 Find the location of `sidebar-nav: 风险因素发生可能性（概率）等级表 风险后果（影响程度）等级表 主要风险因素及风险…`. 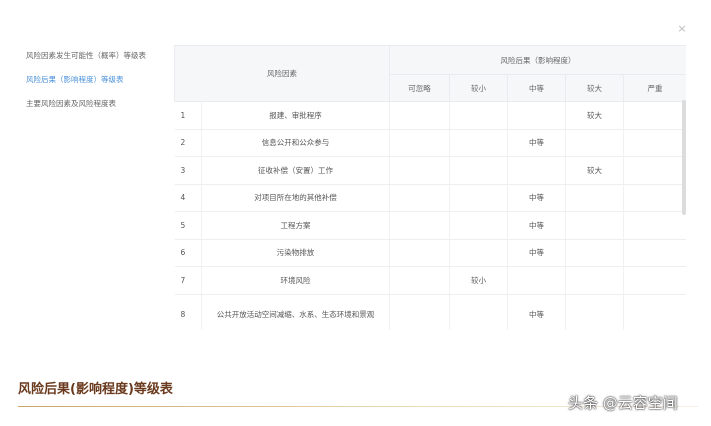

sidebar-nav: 风险因素发生可能性（概率）等级表 风险后果（影响程度）等级表 主要风险因素及风险… is located at coordinates (98, 86).